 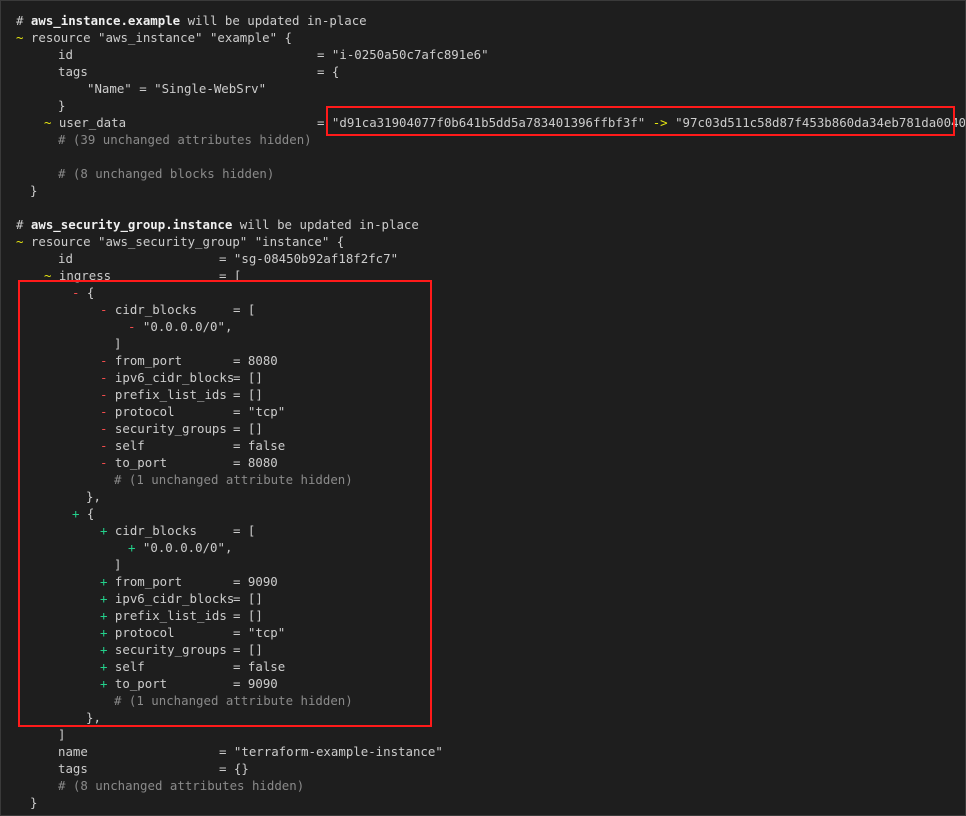 I want to click on removed-prefix-list-value: = [], so click(x=248, y=394).